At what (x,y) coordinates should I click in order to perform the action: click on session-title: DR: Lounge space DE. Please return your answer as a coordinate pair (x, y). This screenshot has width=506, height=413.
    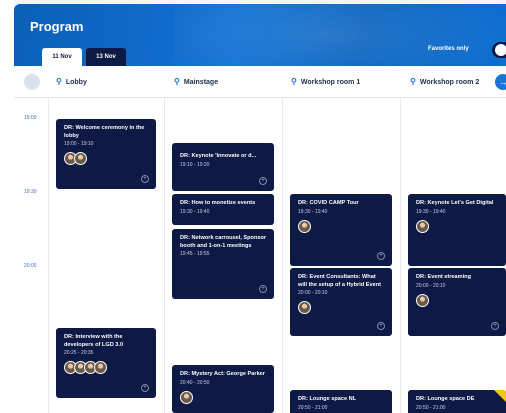
    Looking at the image, I should click on (445, 399).